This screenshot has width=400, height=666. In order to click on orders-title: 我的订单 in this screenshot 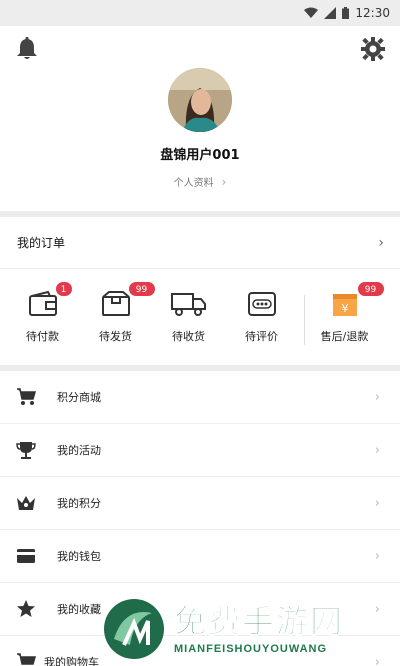, I will do `click(41, 243)`.